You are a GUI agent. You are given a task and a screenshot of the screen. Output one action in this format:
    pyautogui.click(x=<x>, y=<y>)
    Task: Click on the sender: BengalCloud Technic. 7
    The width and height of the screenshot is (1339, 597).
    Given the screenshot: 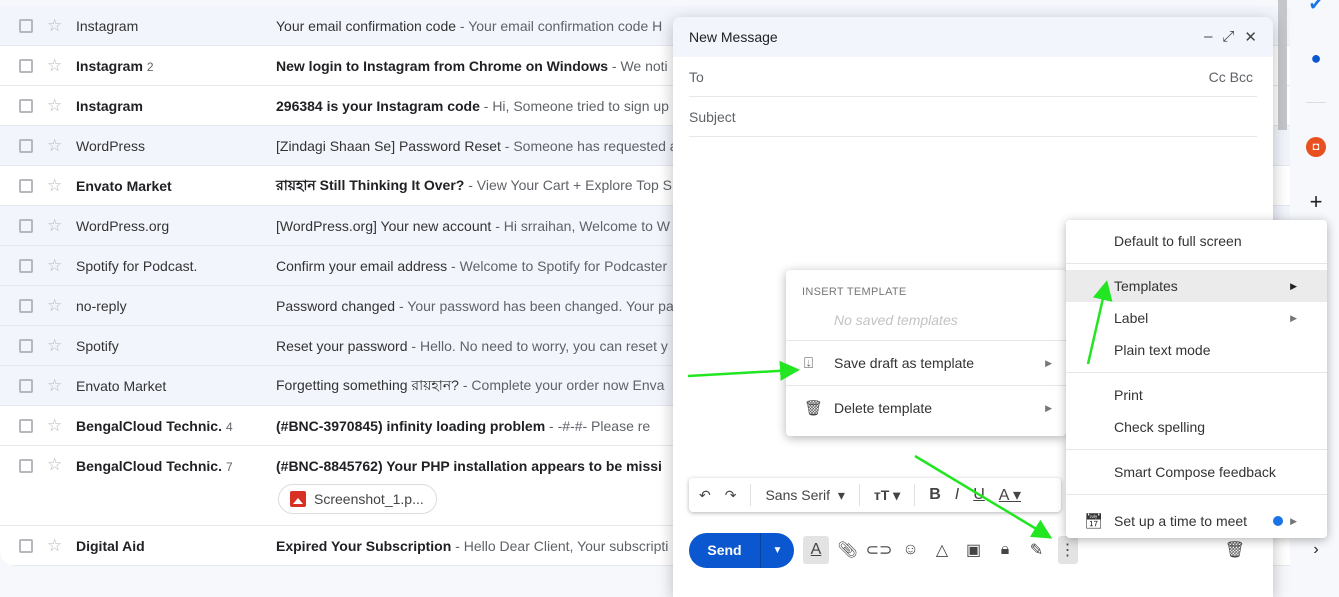 What is the action you would take?
    pyautogui.click(x=154, y=466)
    